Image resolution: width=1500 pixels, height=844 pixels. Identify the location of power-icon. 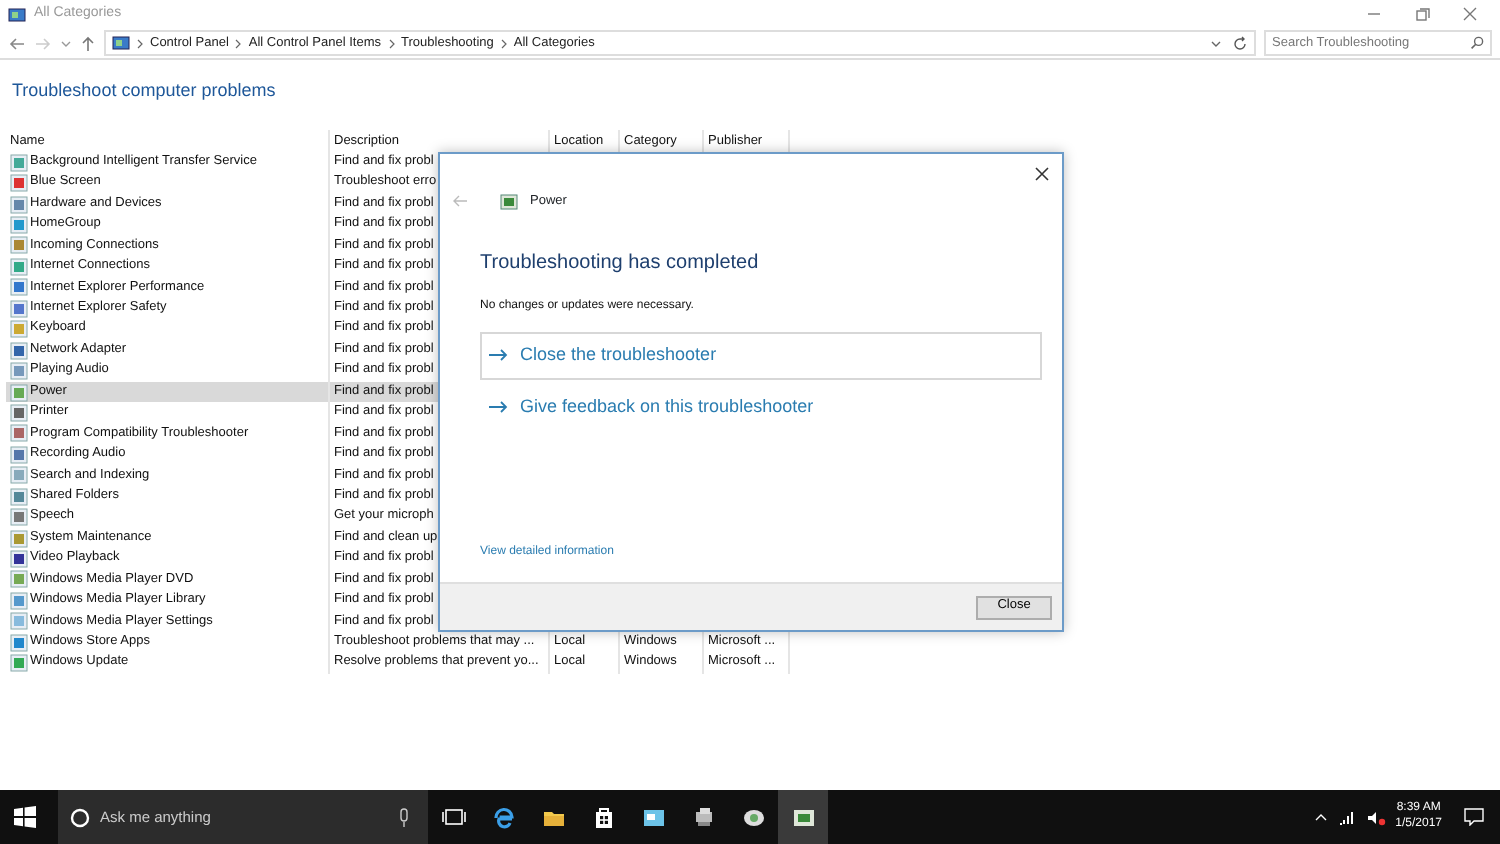
(509, 201).